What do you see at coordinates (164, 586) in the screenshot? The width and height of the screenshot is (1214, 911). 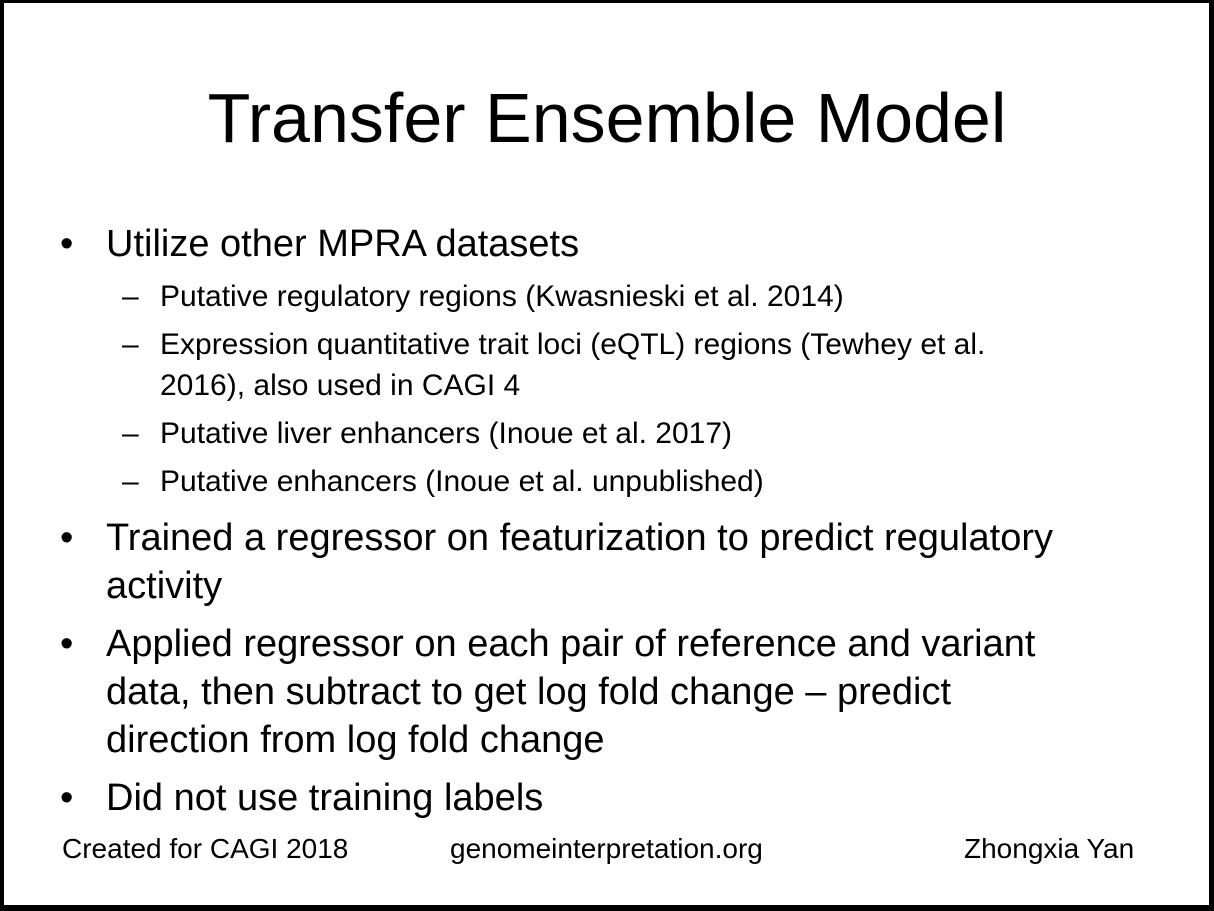 I see `bullet-text-line2: activity` at bounding box center [164, 586].